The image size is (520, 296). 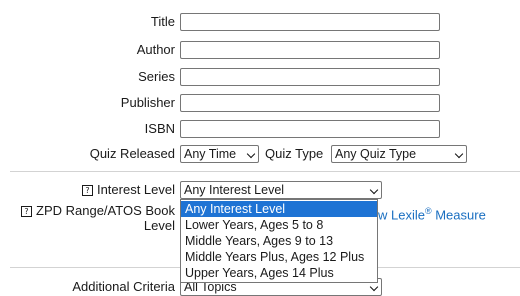 What do you see at coordinates (279, 209) in the screenshot?
I see `dropdown-option: Any Interest Level` at bounding box center [279, 209].